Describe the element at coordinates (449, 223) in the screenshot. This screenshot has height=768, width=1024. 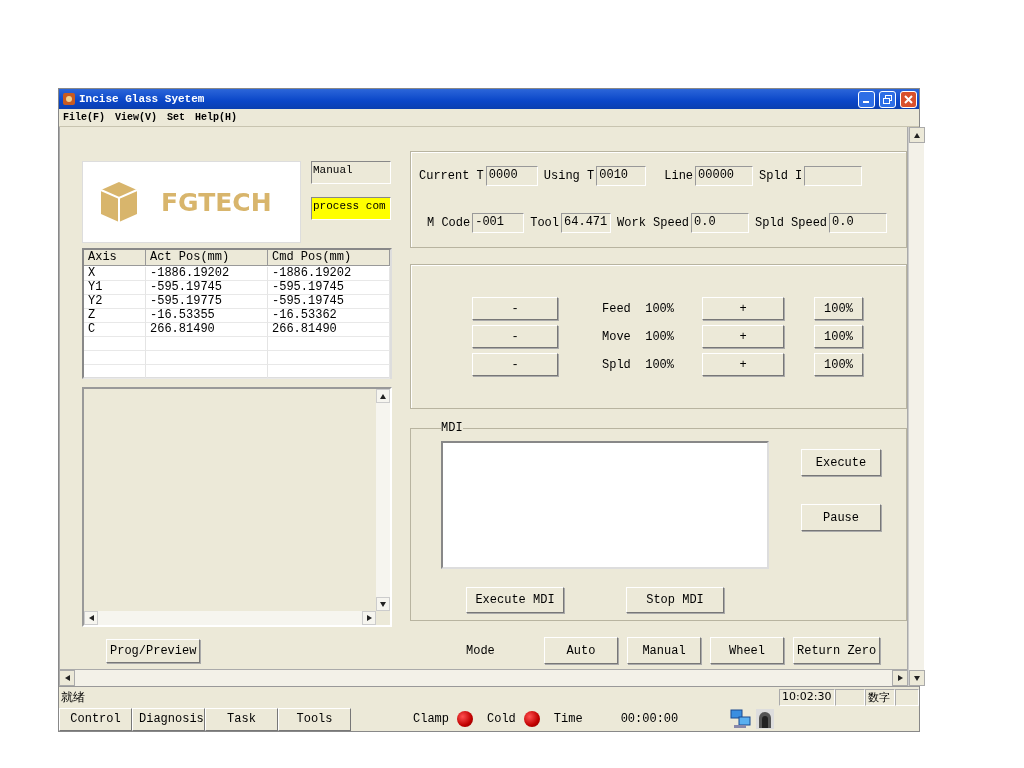
I see `field-label: M Code` at that location.